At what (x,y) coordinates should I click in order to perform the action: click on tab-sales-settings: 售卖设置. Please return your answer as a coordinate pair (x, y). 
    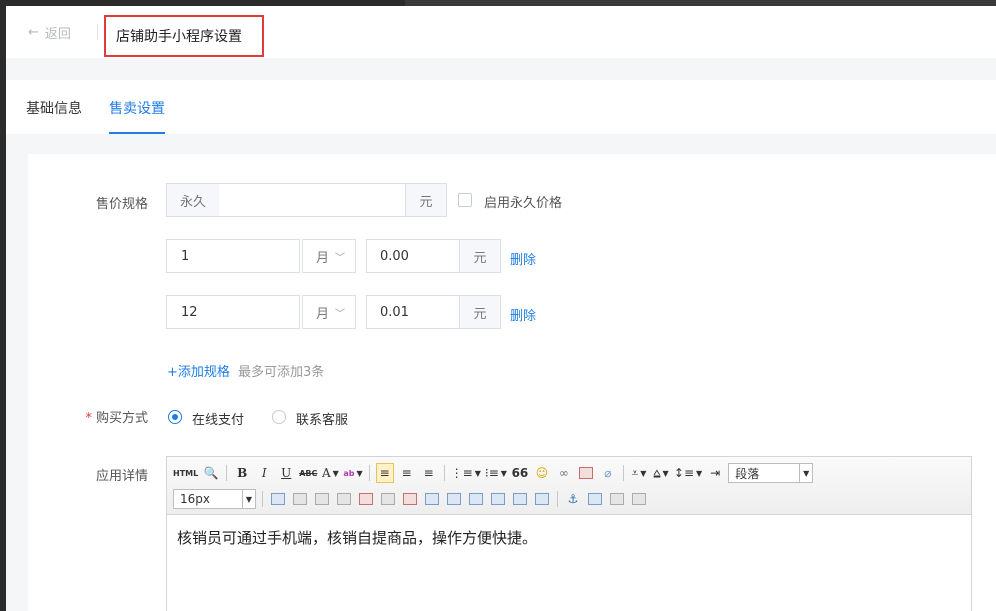
    Looking at the image, I should click on (137, 116).